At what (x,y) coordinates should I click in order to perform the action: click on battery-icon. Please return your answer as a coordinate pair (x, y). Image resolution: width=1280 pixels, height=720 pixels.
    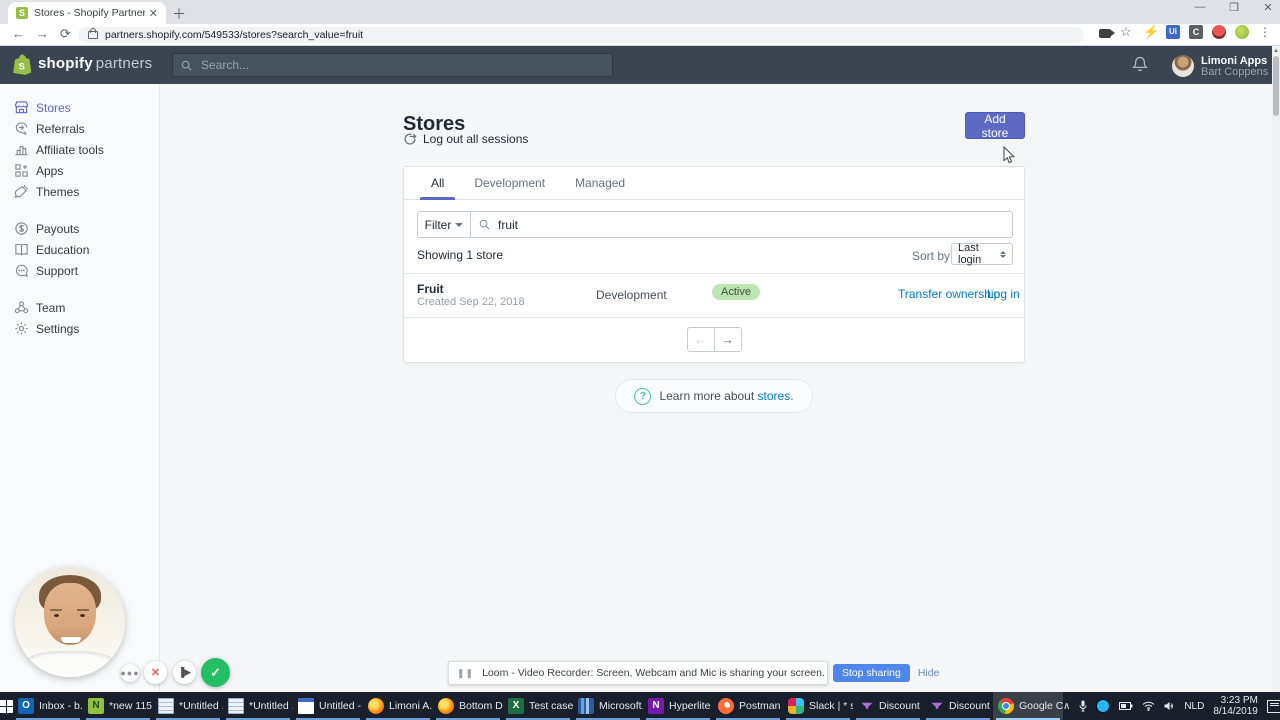
    Looking at the image, I should click on (1126, 706).